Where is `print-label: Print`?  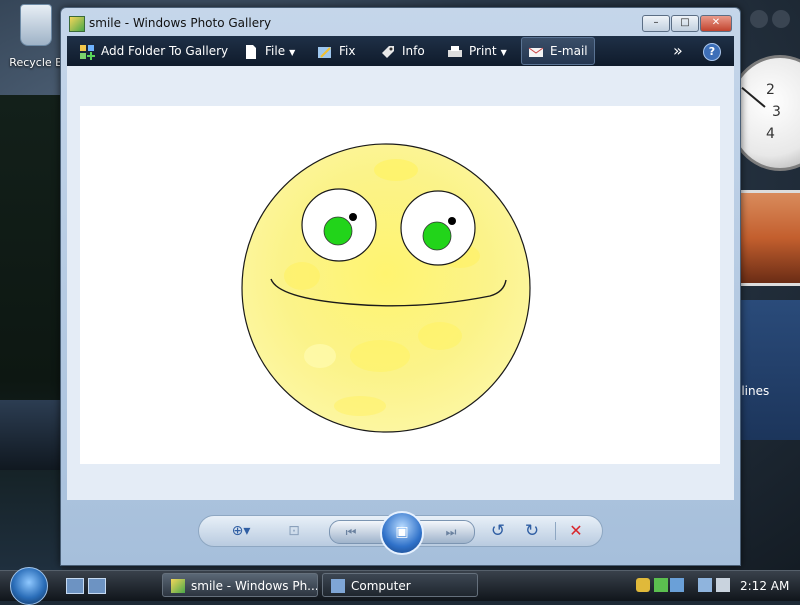
print-label: Print is located at coordinates (483, 51).